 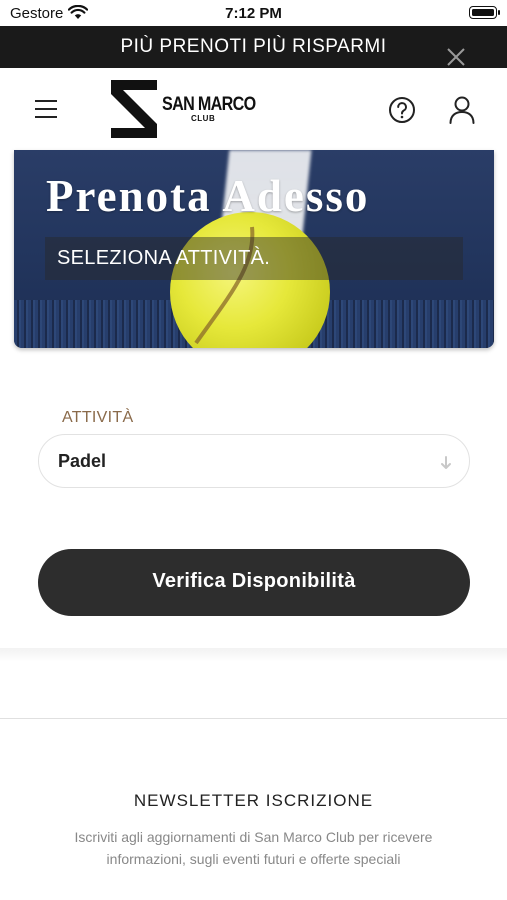 What do you see at coordinates (208, 196) in the screenshot?
I see `hero-title: Prenota Adesso` at bounding box center [208, 196].